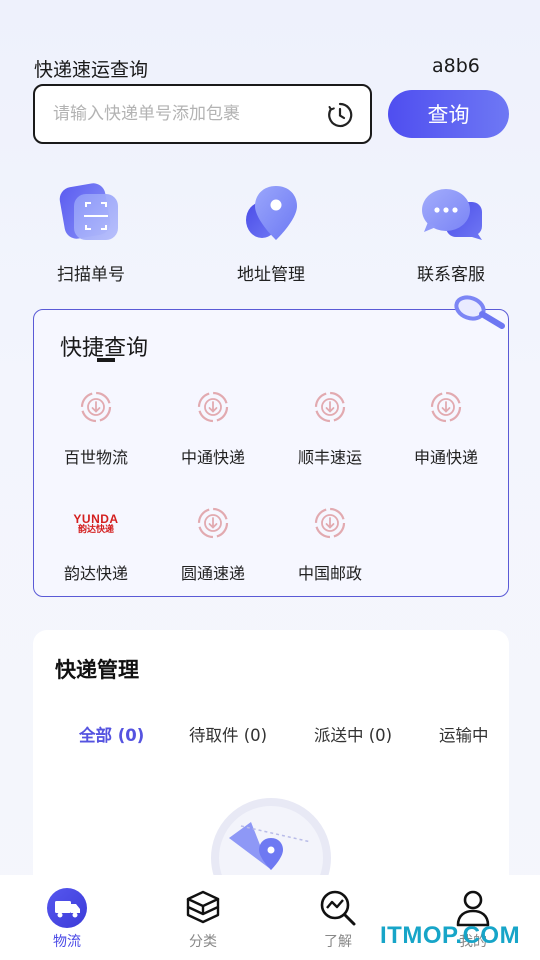 The height and width of the screenshot is (960, 540). Describe the element at coordinates (448, 114) in the screenshot. I see `query-button: 查询` at that location.